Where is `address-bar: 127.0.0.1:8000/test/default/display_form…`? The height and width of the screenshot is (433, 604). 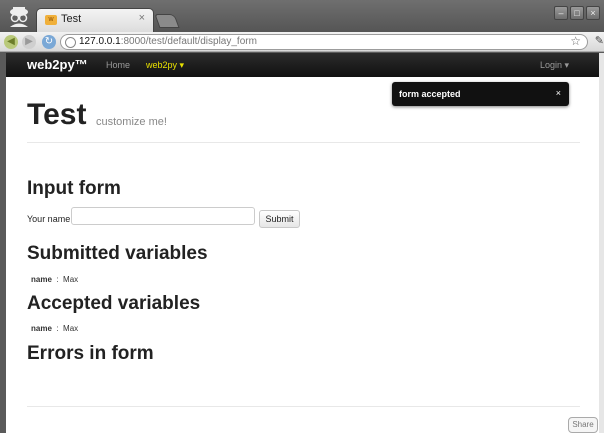 address-bar: 127.0.0.1:8000/test/default/display_form… is located at coordinates (324, 42).